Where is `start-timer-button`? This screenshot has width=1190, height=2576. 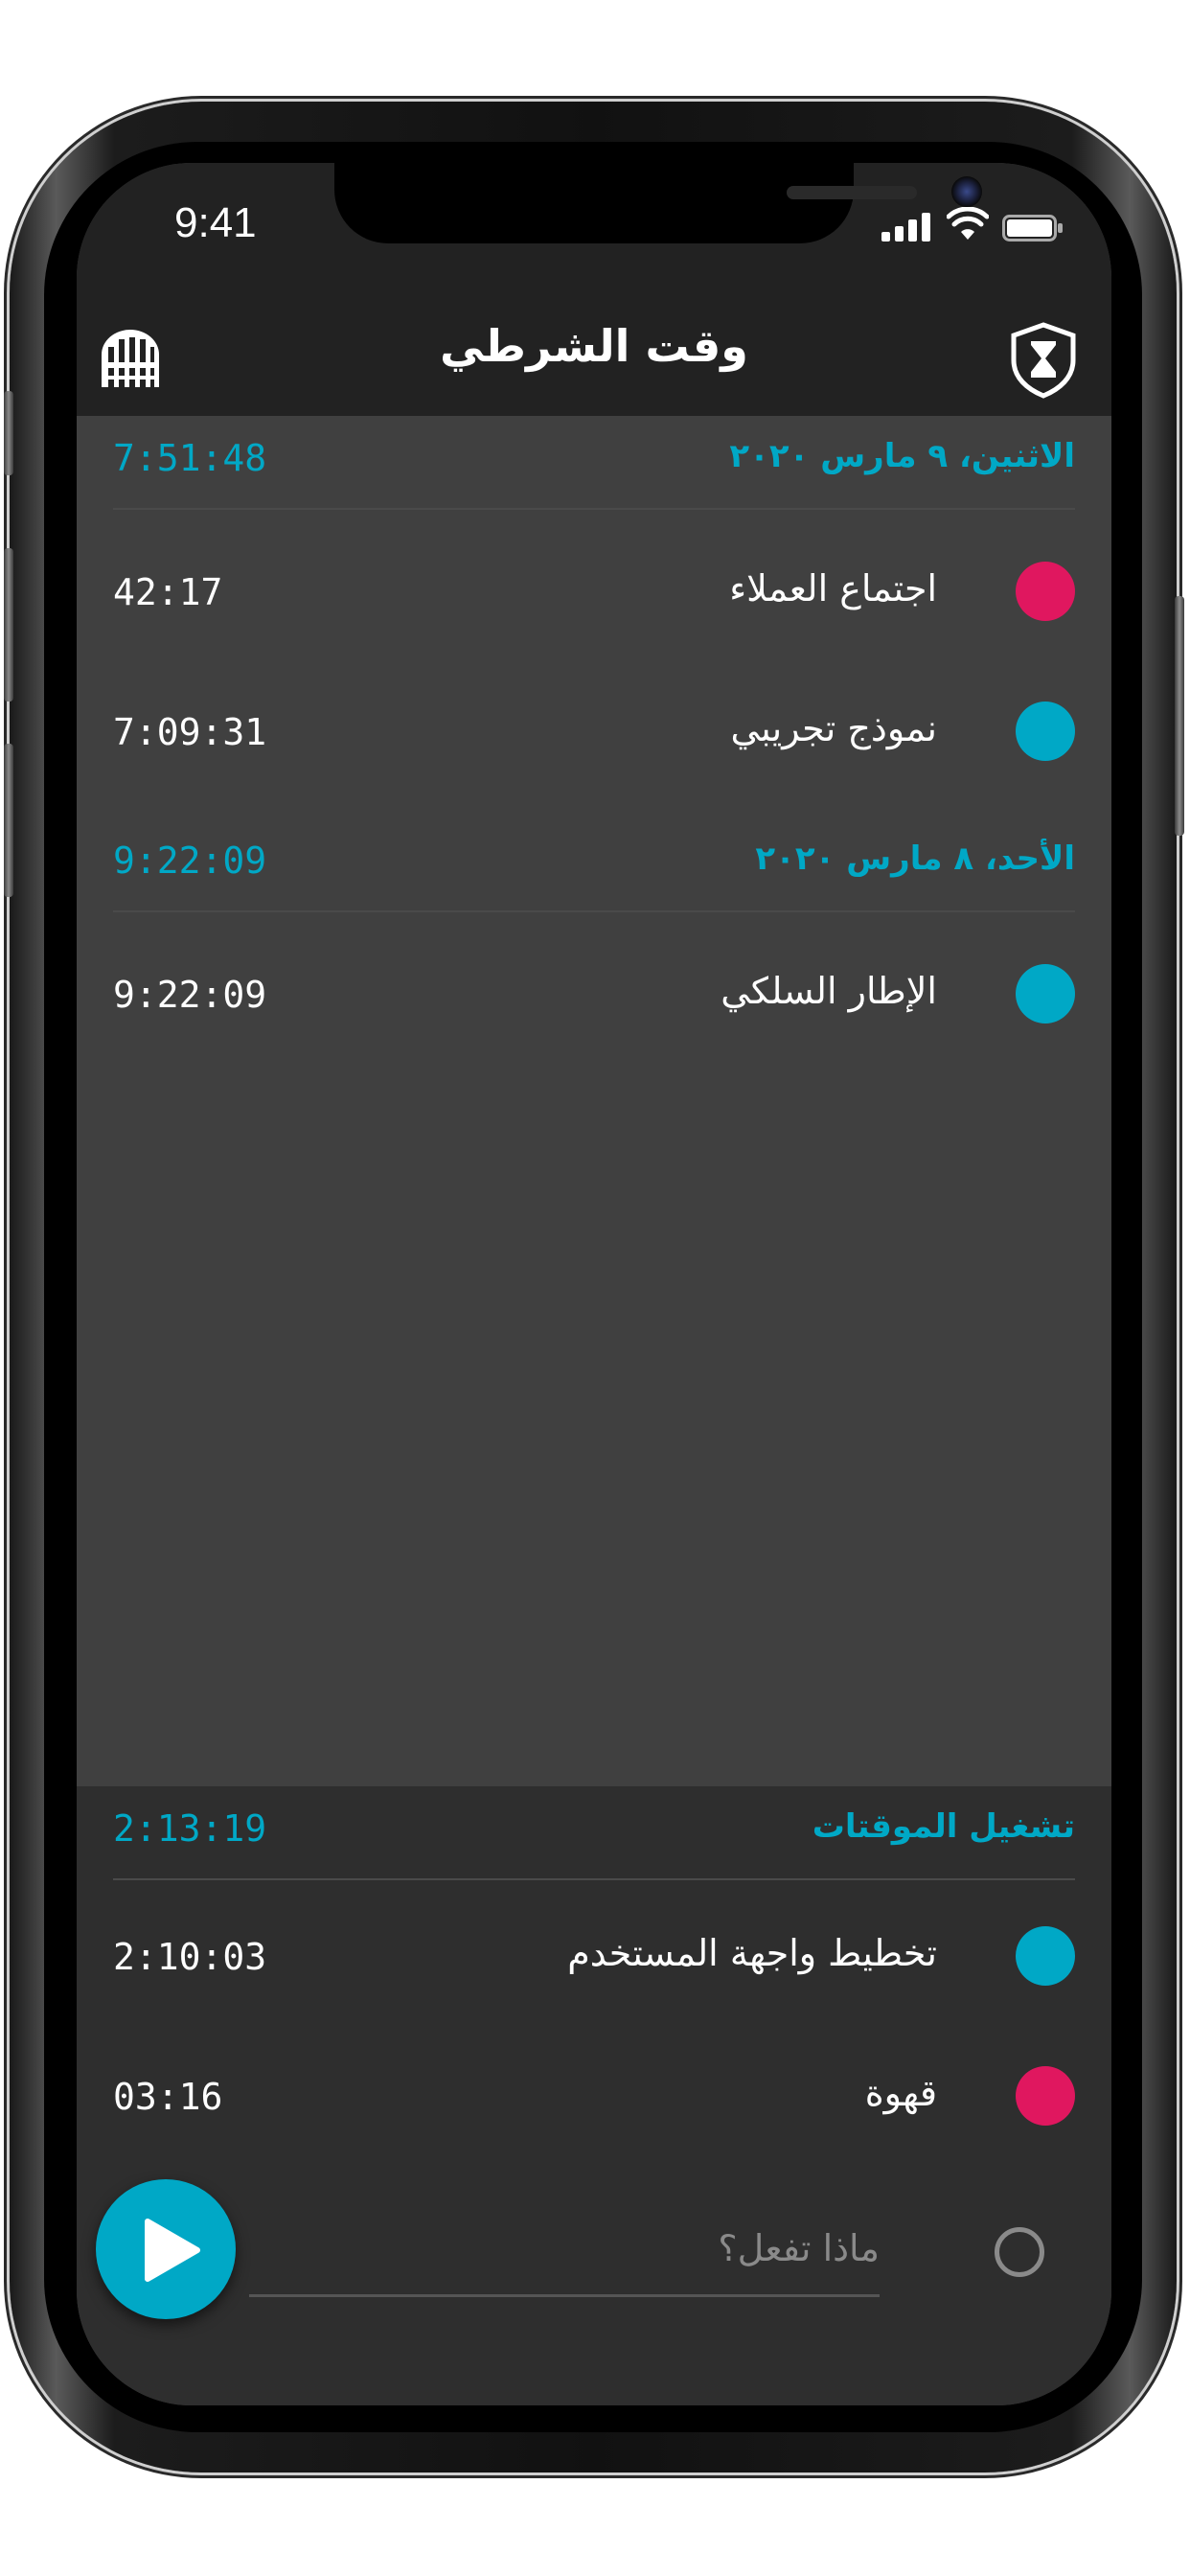 start-timer-button is located at coordinates (166, 2249).